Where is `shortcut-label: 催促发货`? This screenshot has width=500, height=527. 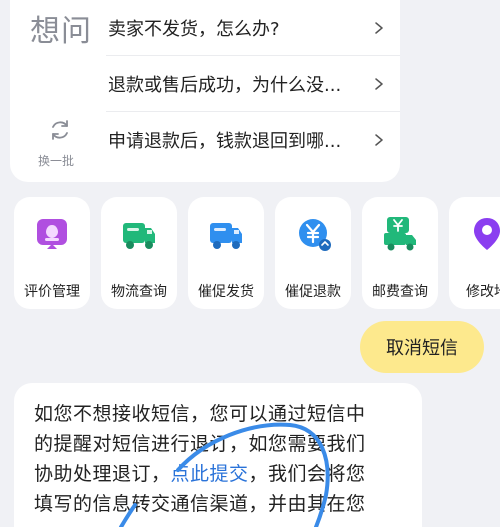
shortcut-label: 催促发货 is located at coordinates (226, 292).